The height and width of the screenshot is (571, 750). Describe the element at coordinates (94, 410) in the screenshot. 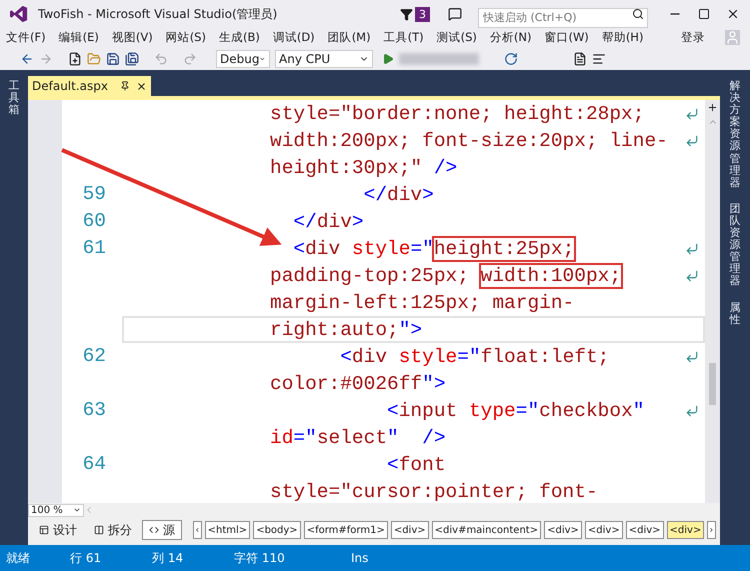

I see `line-number: 63` at that location.